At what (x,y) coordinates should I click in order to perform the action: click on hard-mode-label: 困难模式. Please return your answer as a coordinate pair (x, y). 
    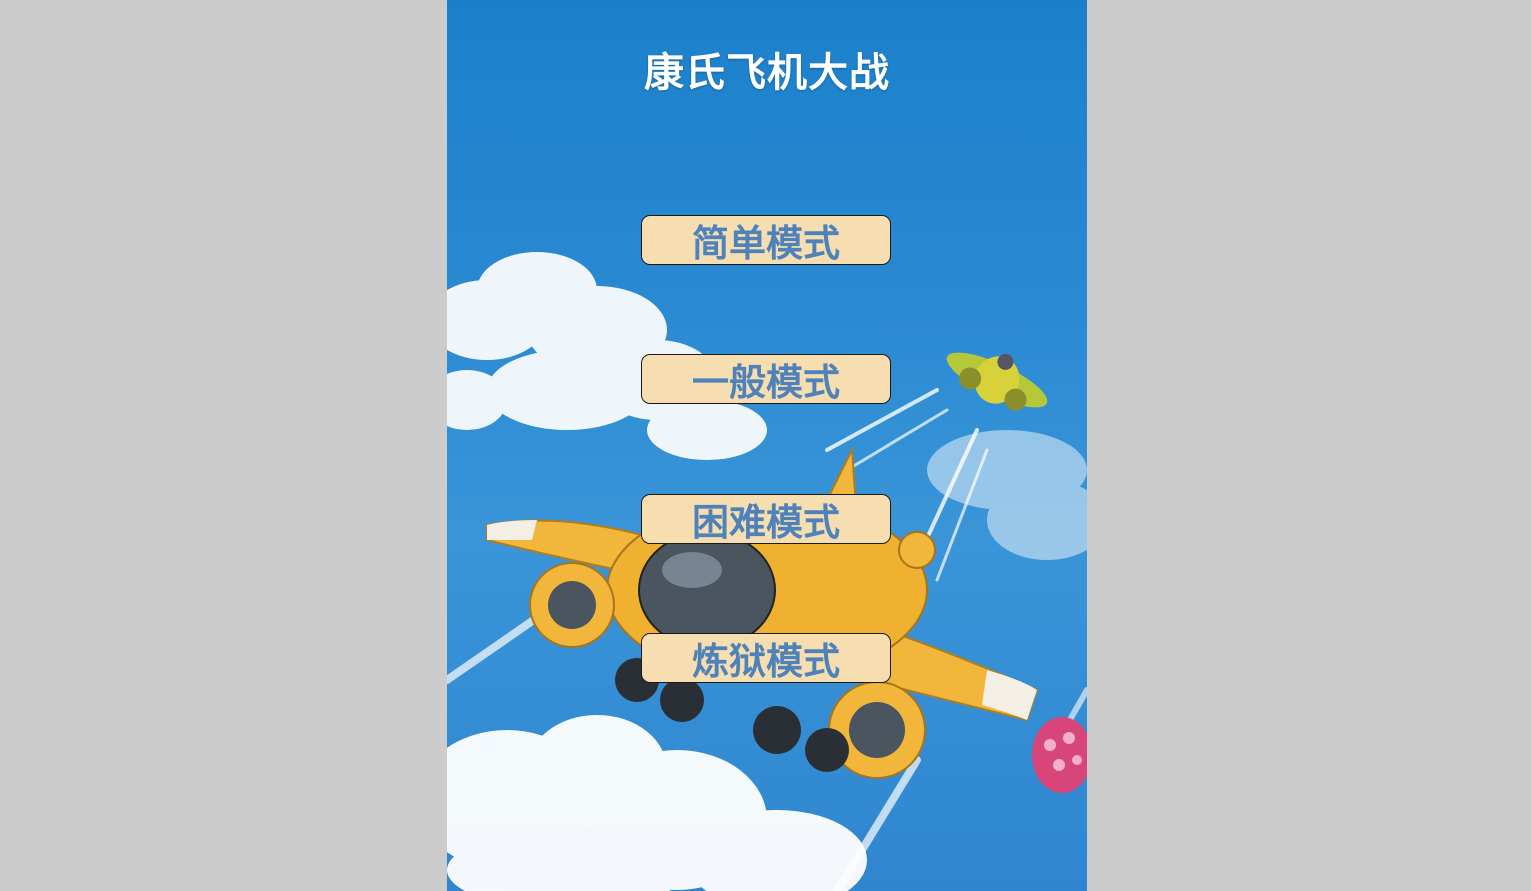
    Looking at the image, I should click on (766, 522).